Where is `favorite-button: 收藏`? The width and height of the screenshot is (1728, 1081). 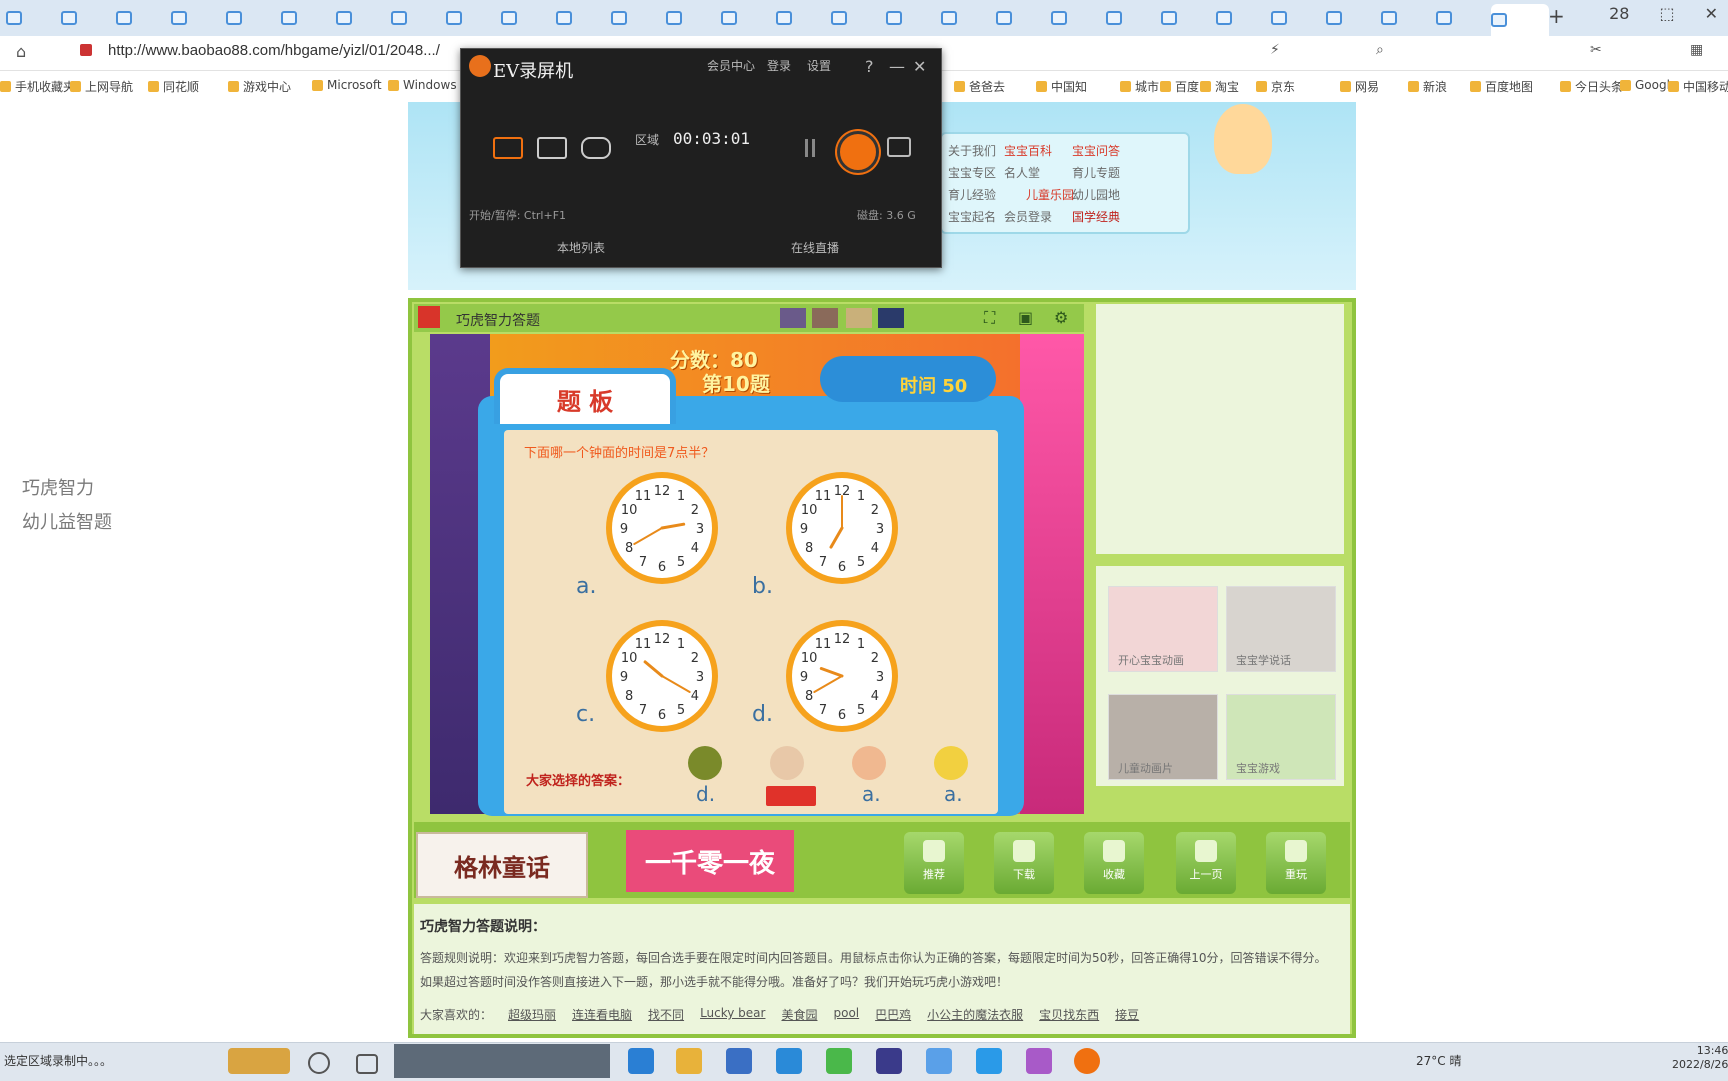
favorite-button: 收藏 is located at coordinates (1114, 863).